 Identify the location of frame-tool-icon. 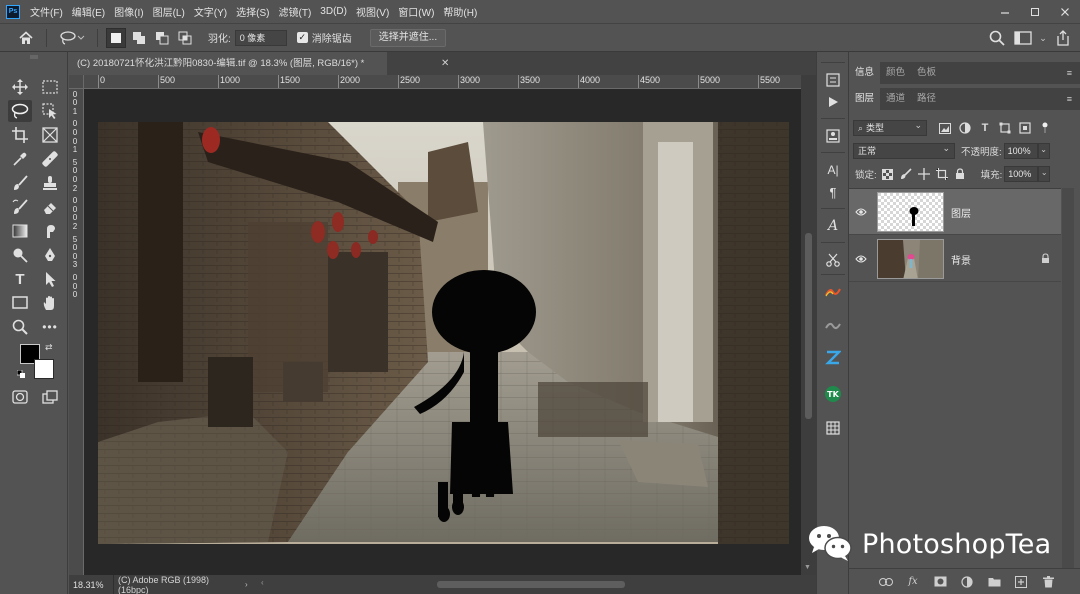
(50, 135).